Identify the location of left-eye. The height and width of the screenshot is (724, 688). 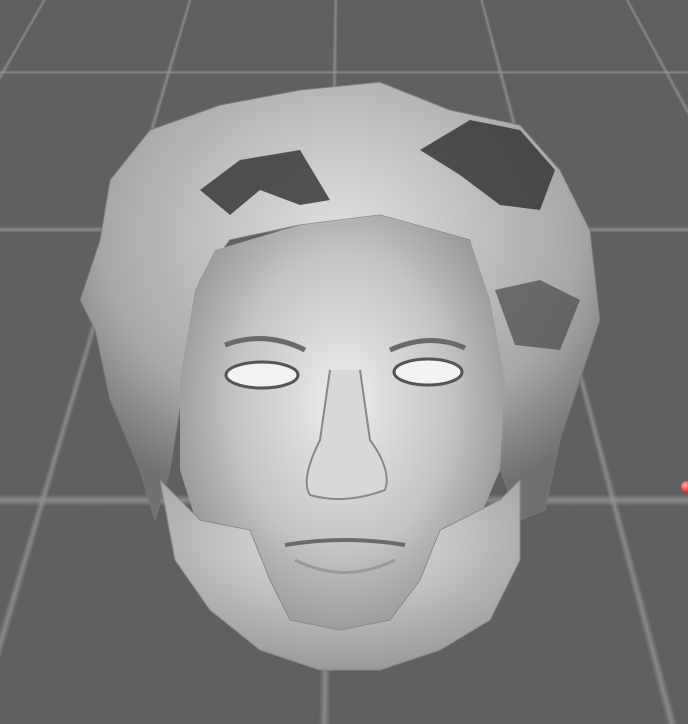
(262, 375).